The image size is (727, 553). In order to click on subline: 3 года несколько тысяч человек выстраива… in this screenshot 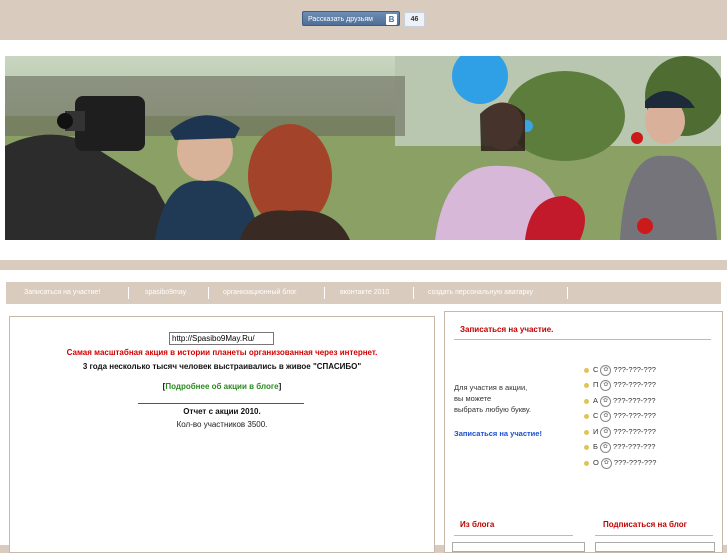, I will do `click(222, 366)`.